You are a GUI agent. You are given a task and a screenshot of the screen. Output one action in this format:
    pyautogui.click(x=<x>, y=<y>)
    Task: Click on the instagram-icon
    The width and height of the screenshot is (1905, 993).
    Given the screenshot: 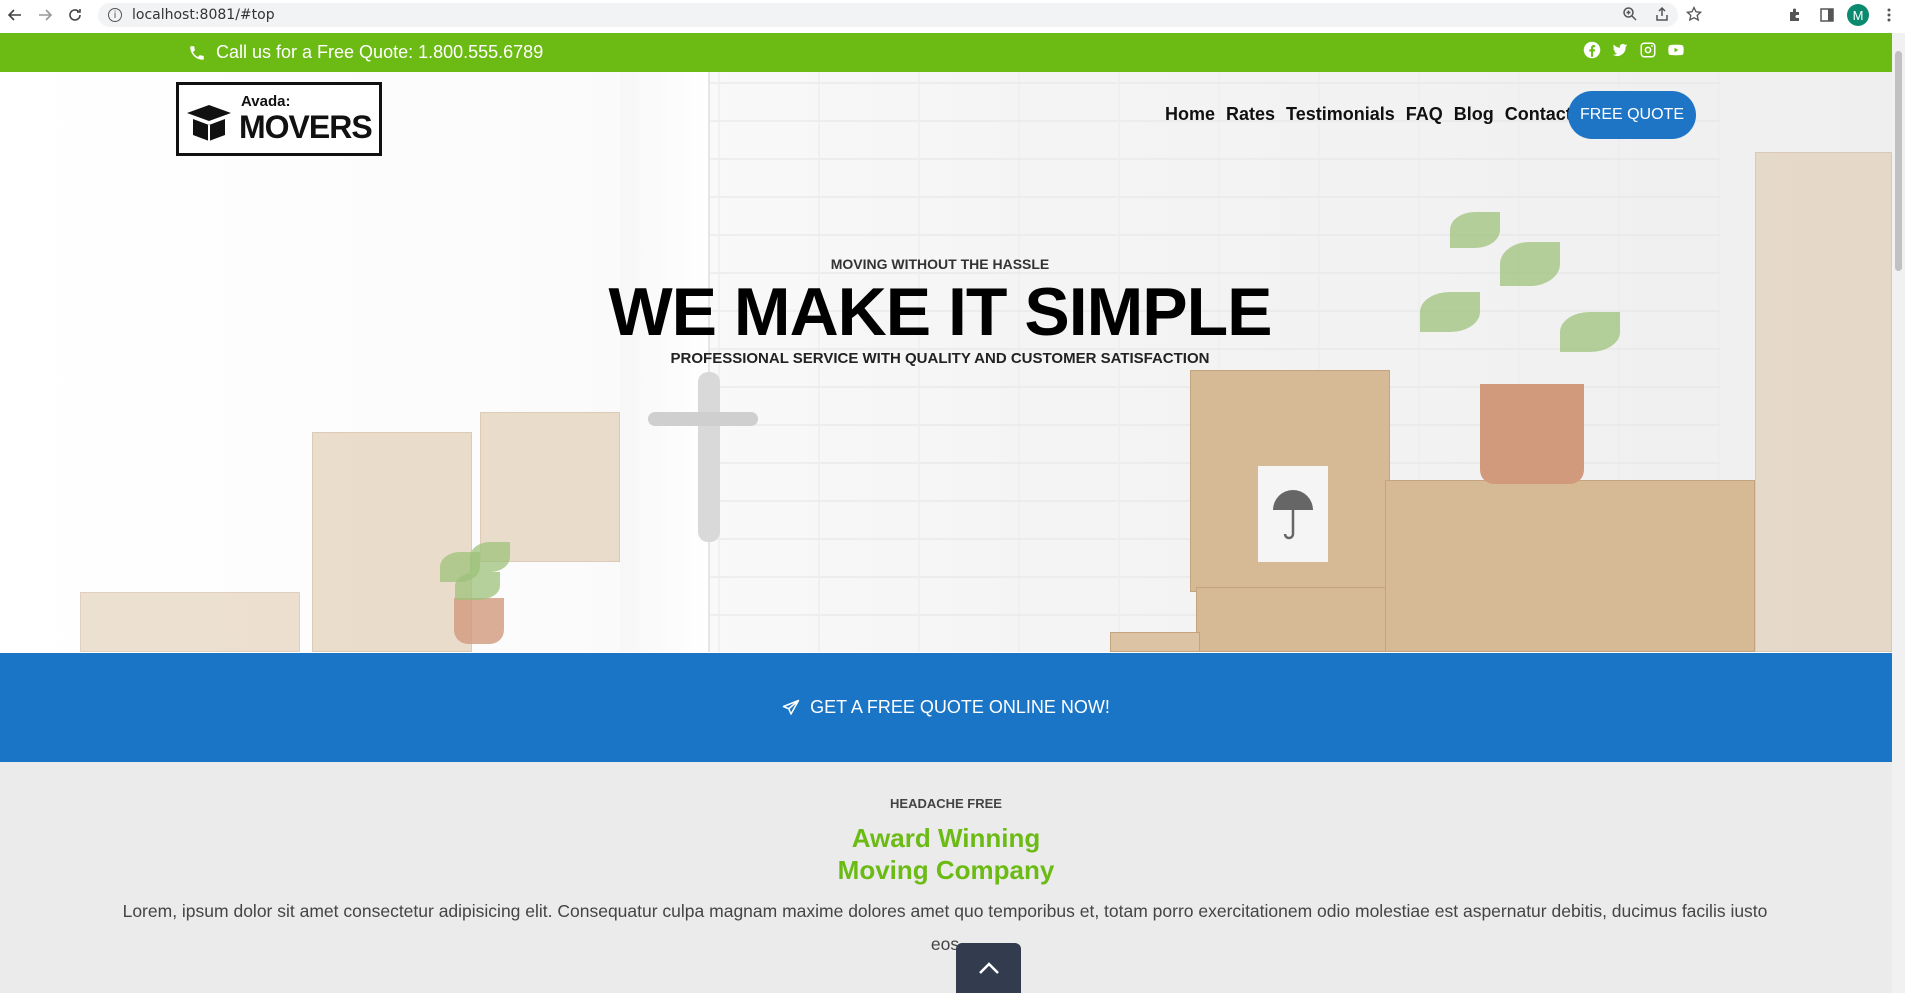 What is the action you would take?
    pyautogui.click(x=1648, y=50)
    